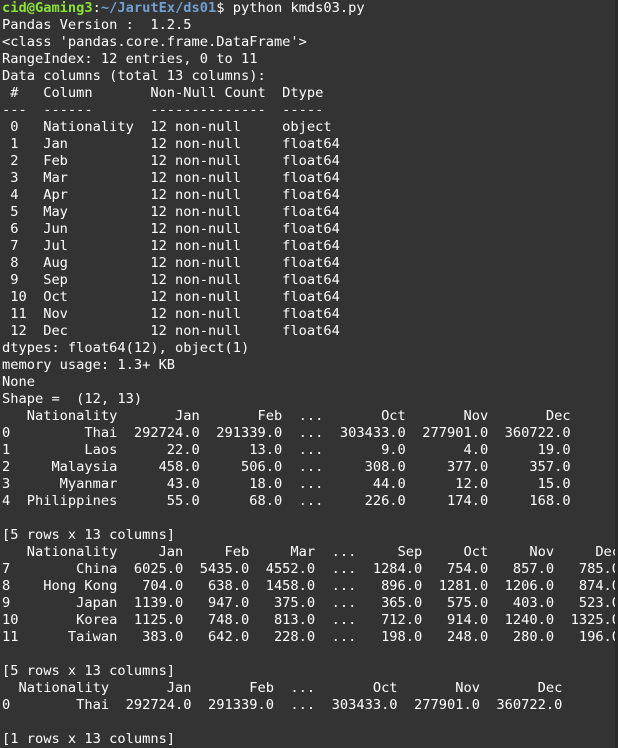 The height and width of the screenshot is (748, 618). I want to click on output-line: 0 Nationality 12 non-null object, so click(171, 127).